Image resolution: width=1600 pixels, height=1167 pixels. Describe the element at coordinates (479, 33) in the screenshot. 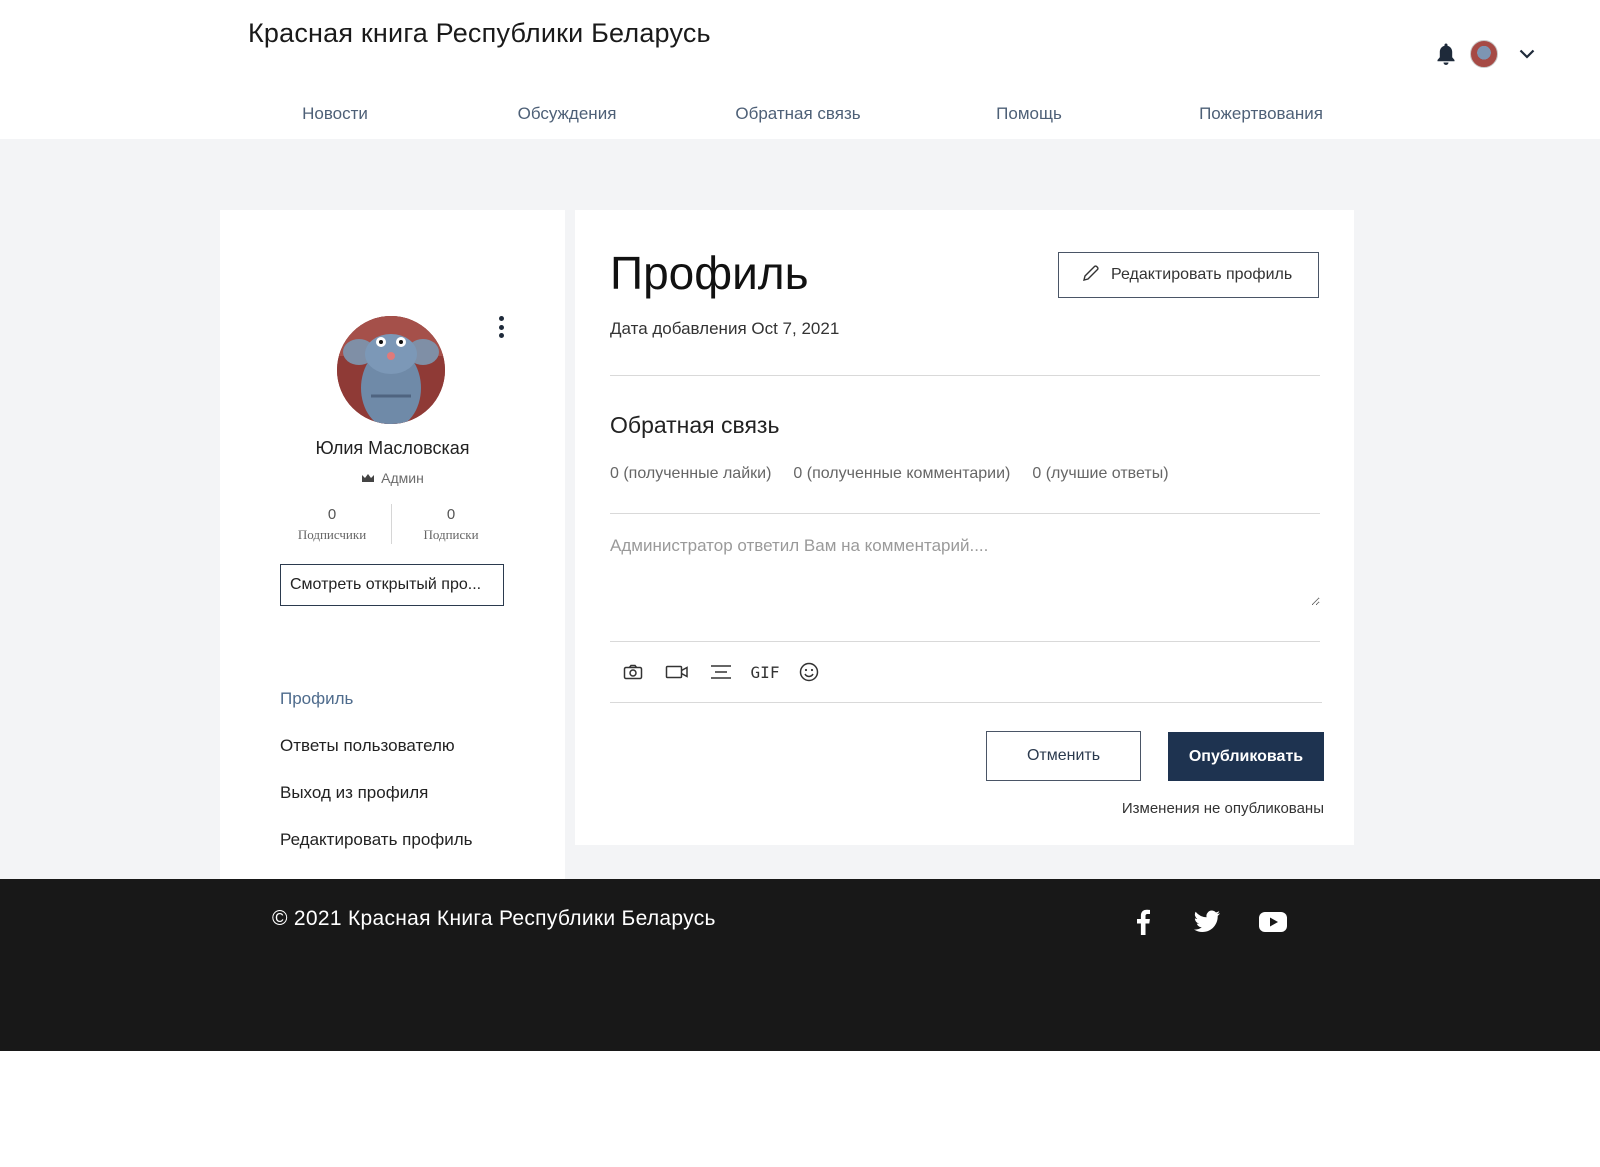

I see `site-title: Красная книга Республики Беларусь` at that location.